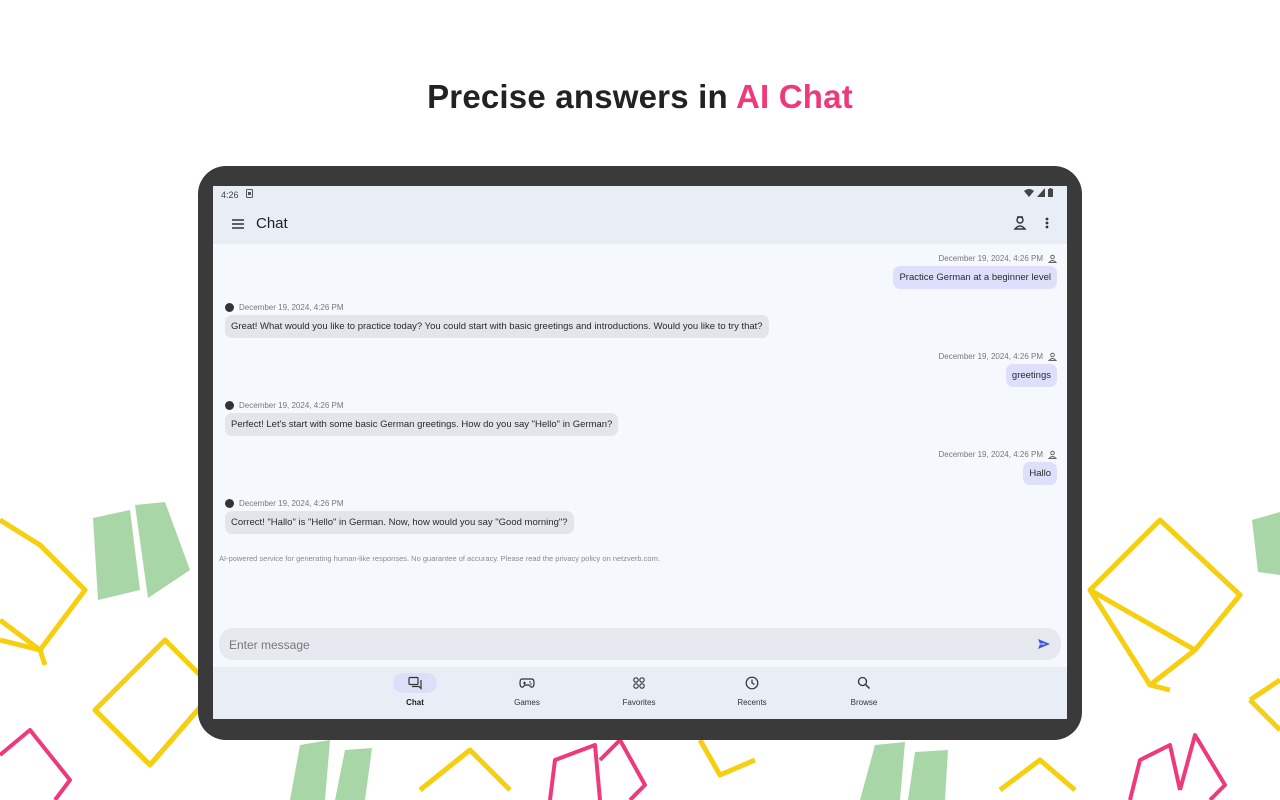 The height and width of the screenshot is (800, 1280). I want to click on signal-icon, so click(1041, 192).